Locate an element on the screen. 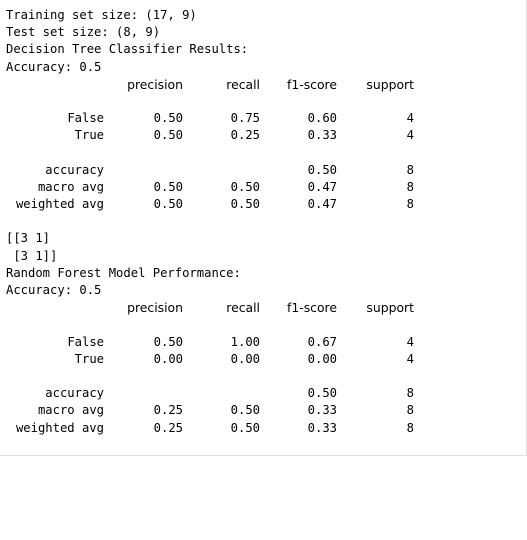 This screenshot has width=527, height=540. rf-report-header: precision recall f1-score support is located at coordinates (266, 307).